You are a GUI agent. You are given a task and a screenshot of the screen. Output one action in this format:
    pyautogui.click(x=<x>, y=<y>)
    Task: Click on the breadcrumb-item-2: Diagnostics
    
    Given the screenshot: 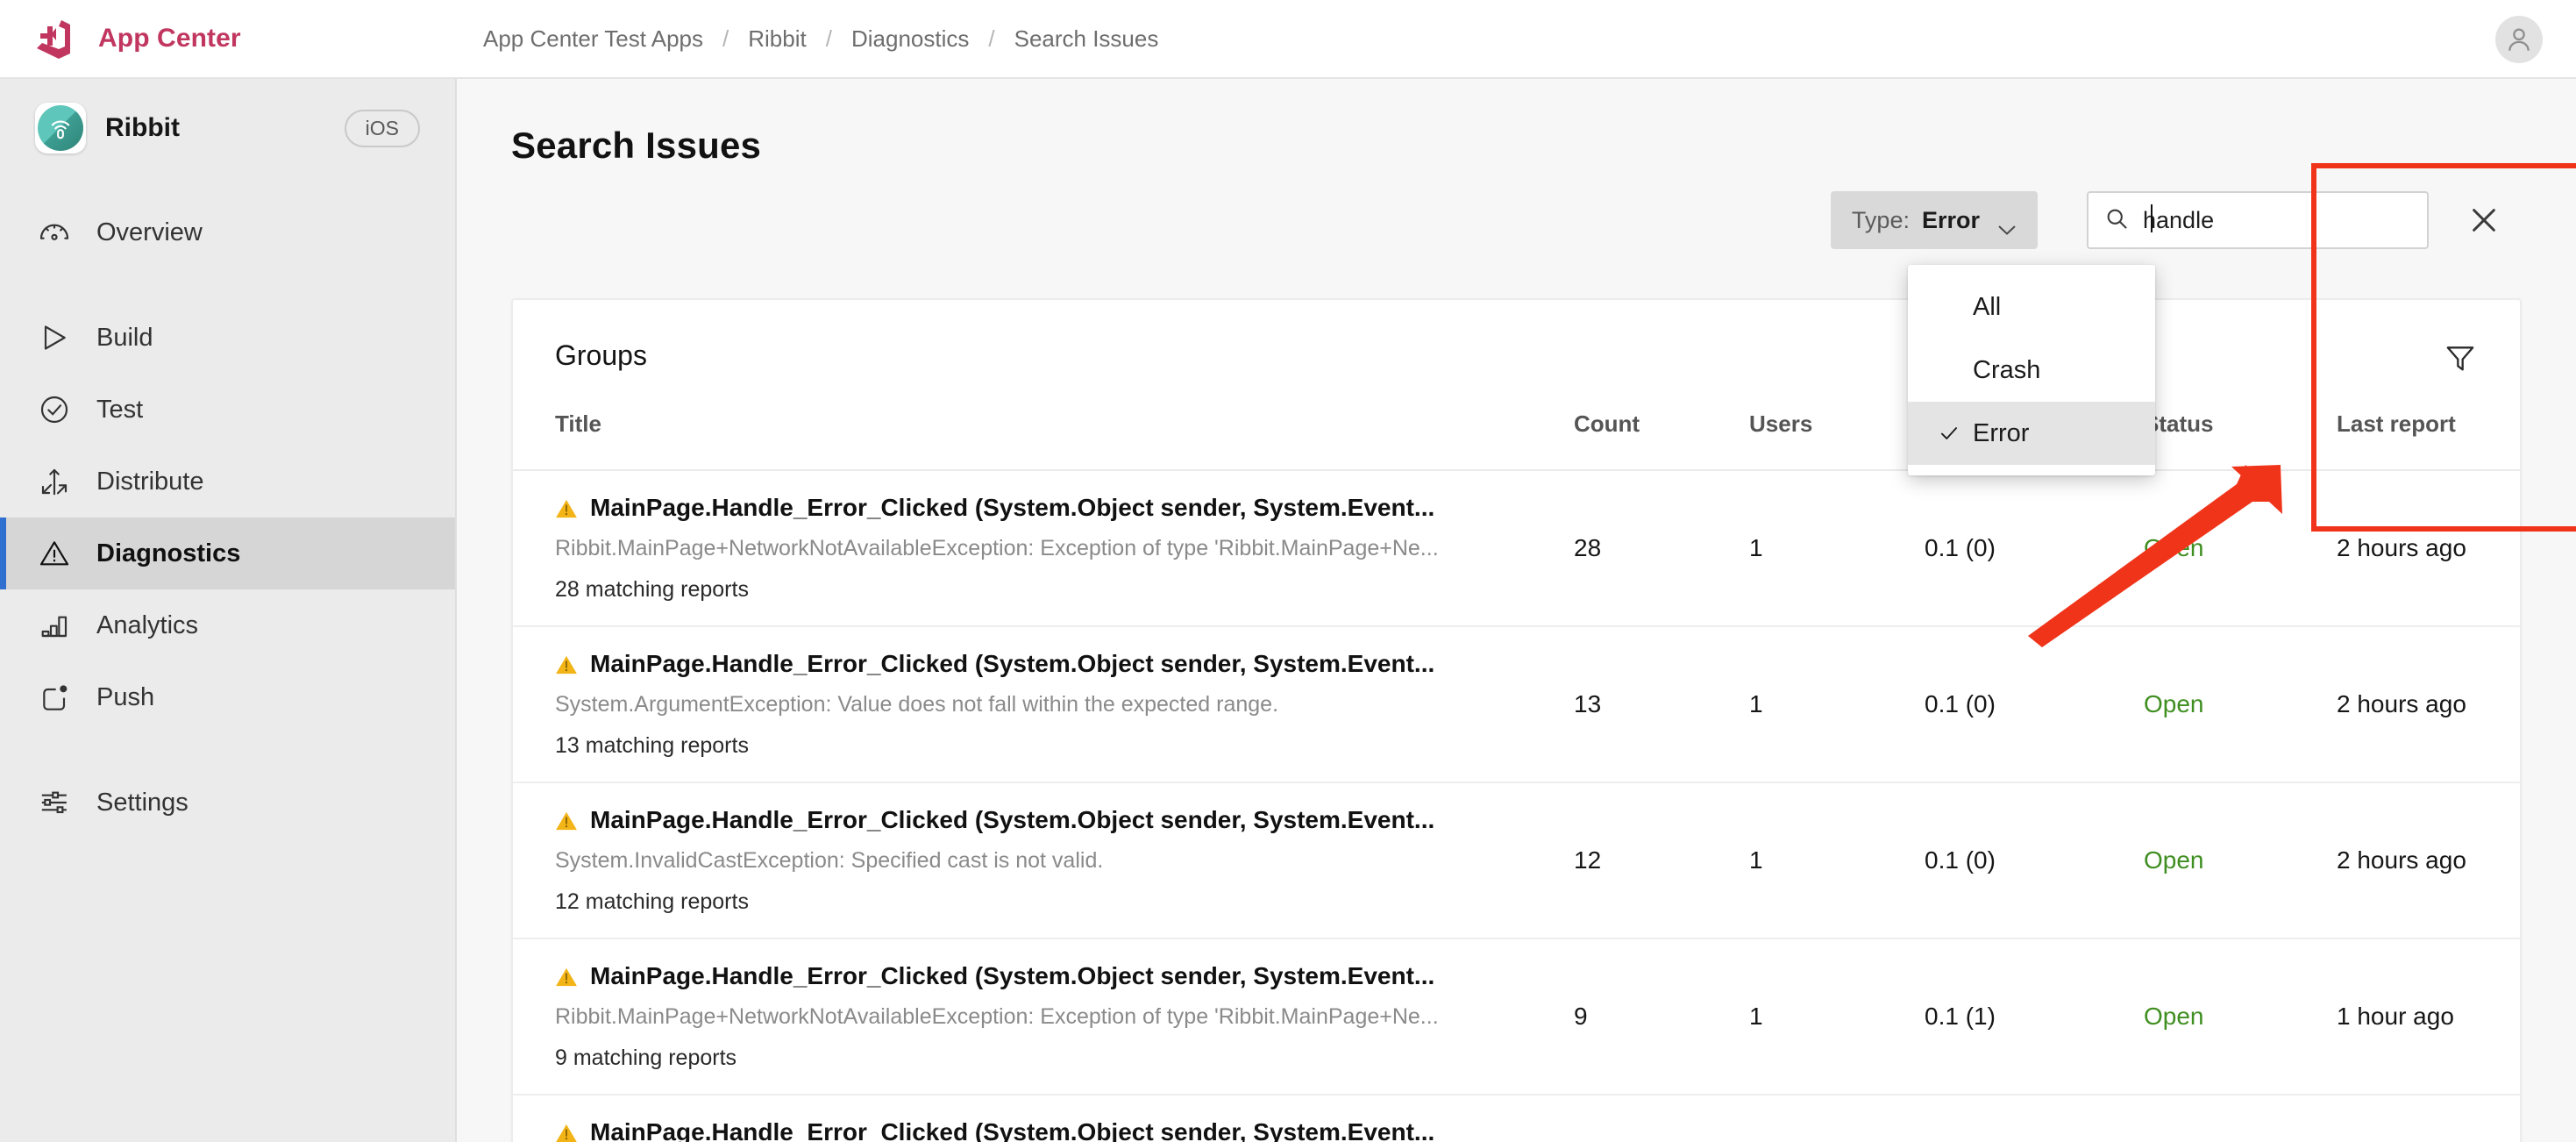 What is the action you would take?
    pyautogui.click(x=910, y=39)
    